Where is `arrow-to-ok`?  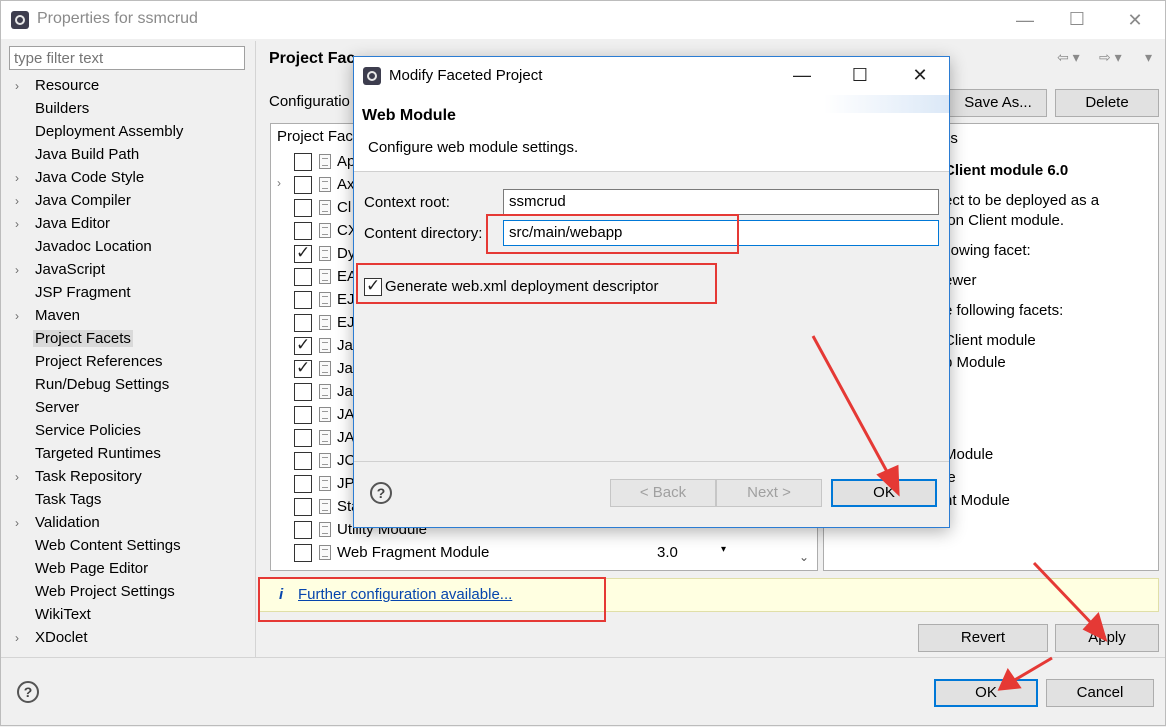 arrow-to-ok is located at coordinates (1032, 669).